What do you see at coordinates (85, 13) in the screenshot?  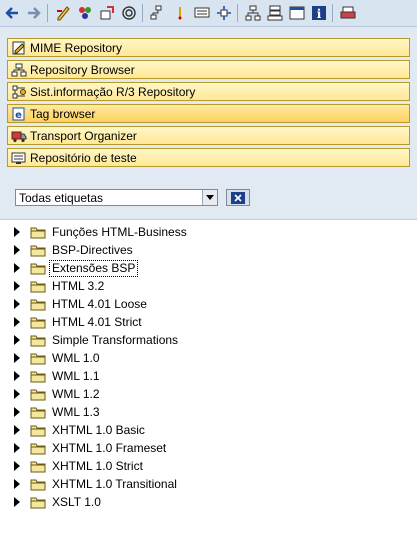 I see `objects-icon` at bounding box center [85, 13].